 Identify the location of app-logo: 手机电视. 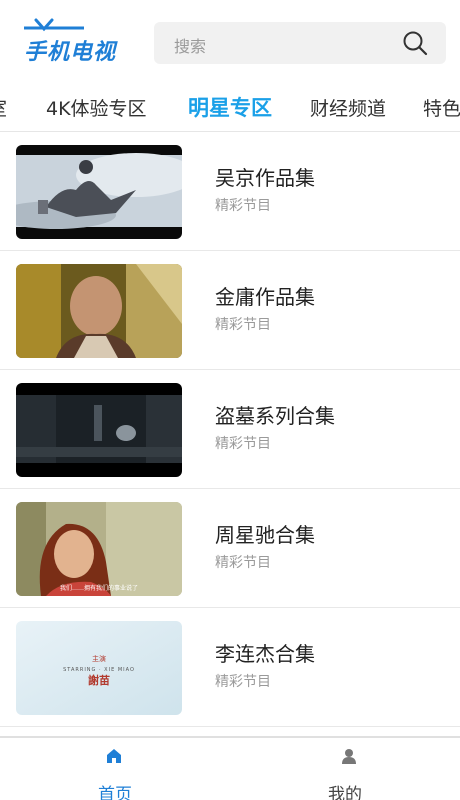
(72, 40).